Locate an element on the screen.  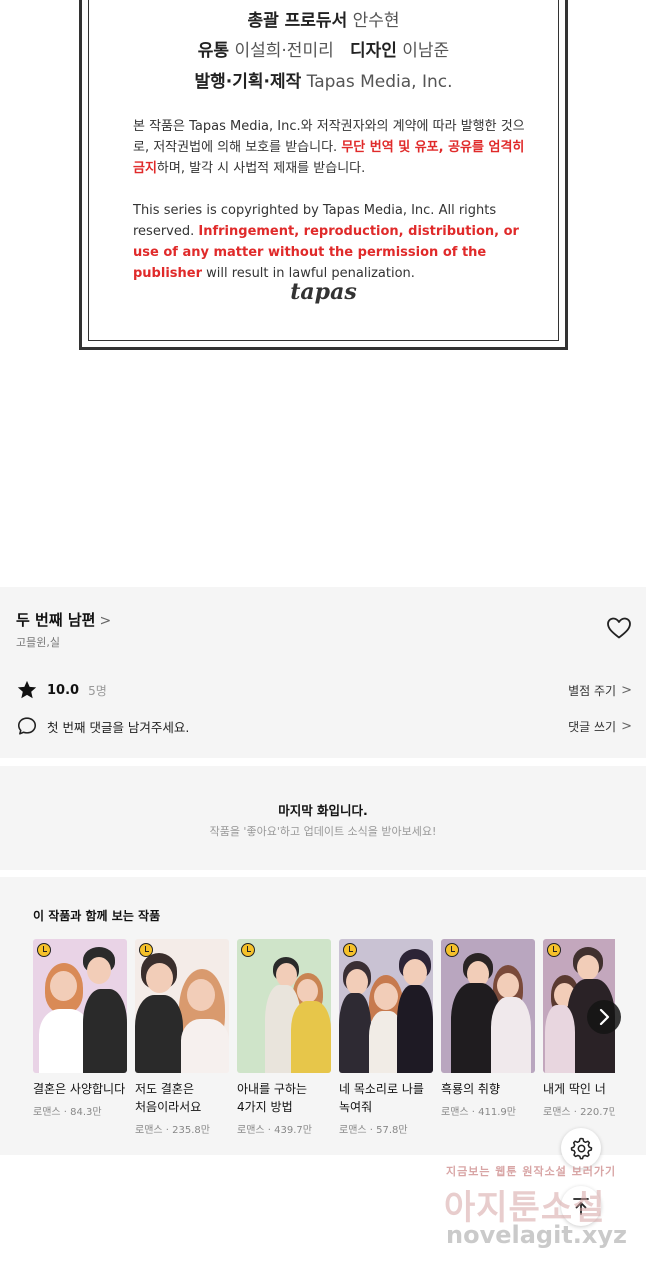
rating-row: 10.0 5명 별점 주기 > is located at coordinates (324, 690).